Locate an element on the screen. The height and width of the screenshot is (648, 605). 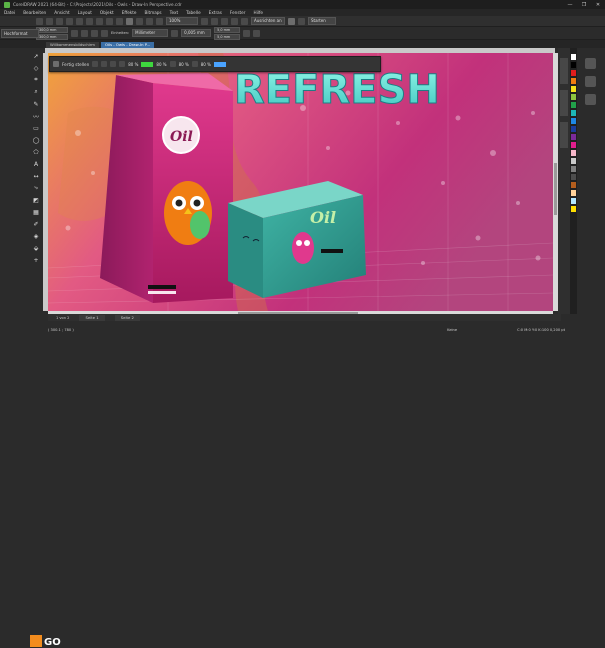
dock-properties-icon is located at coordinates (590, 63).